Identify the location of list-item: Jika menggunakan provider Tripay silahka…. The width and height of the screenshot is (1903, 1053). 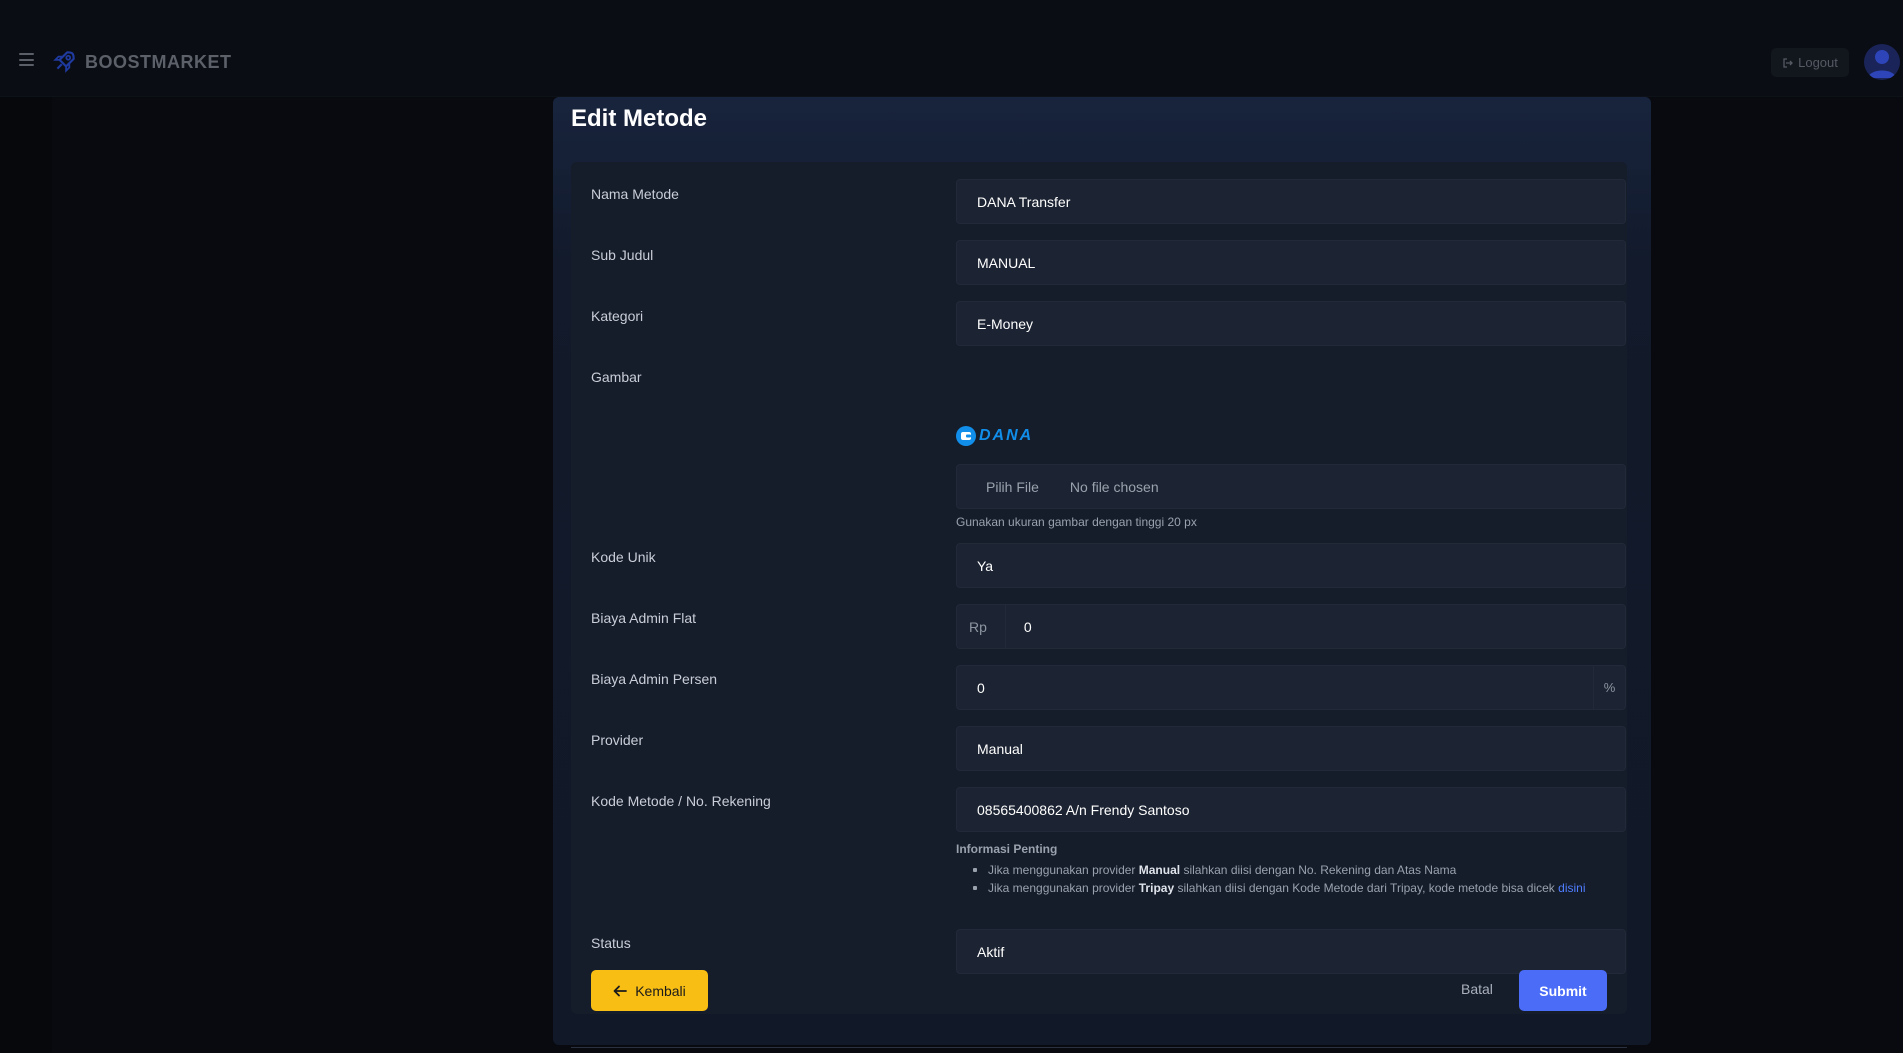
(1271, 888).